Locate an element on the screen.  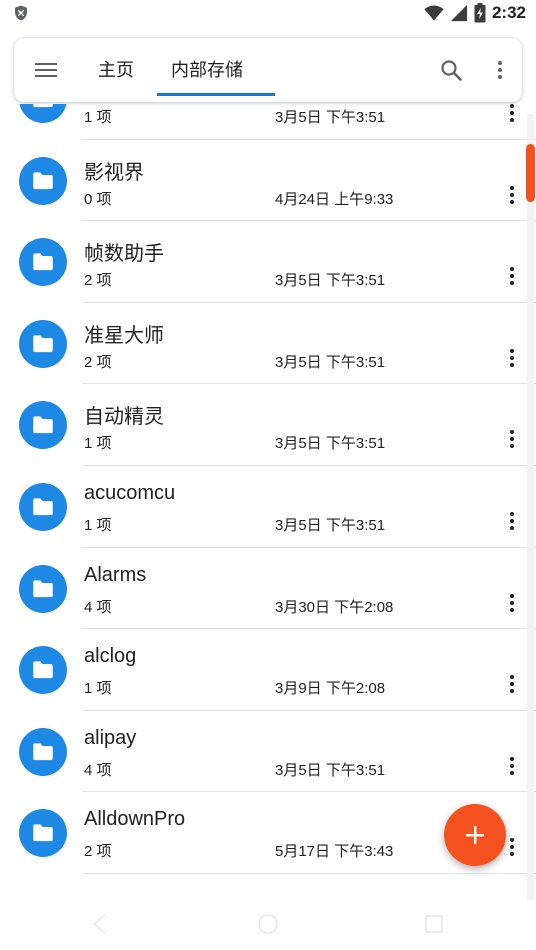
scrollbar-track is located at coordinates (530, 507).